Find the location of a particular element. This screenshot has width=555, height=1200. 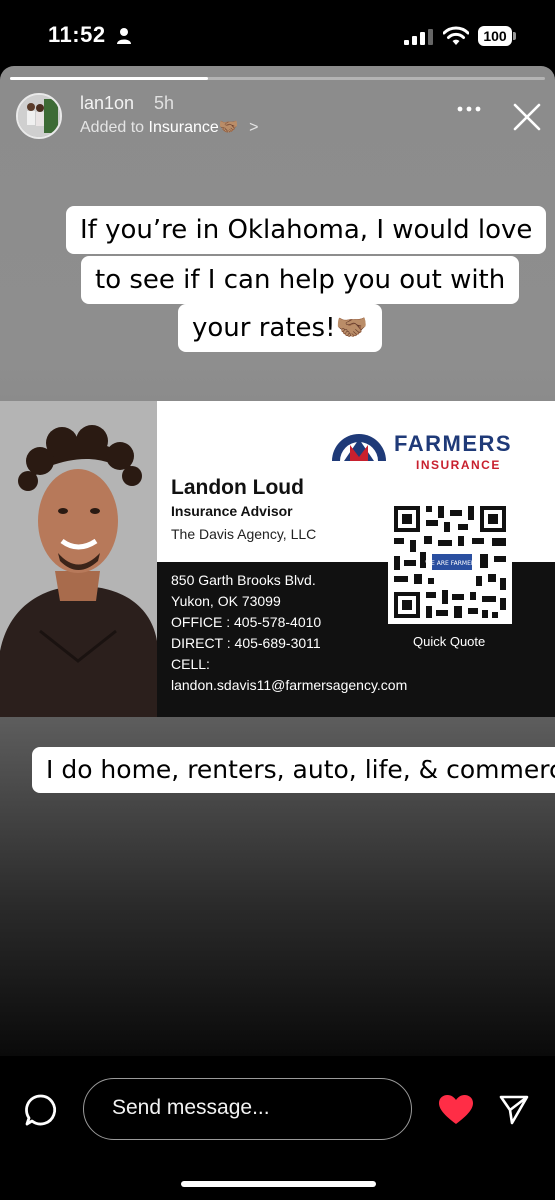

farmers-logo-icon is located at coordinates (359, 447).